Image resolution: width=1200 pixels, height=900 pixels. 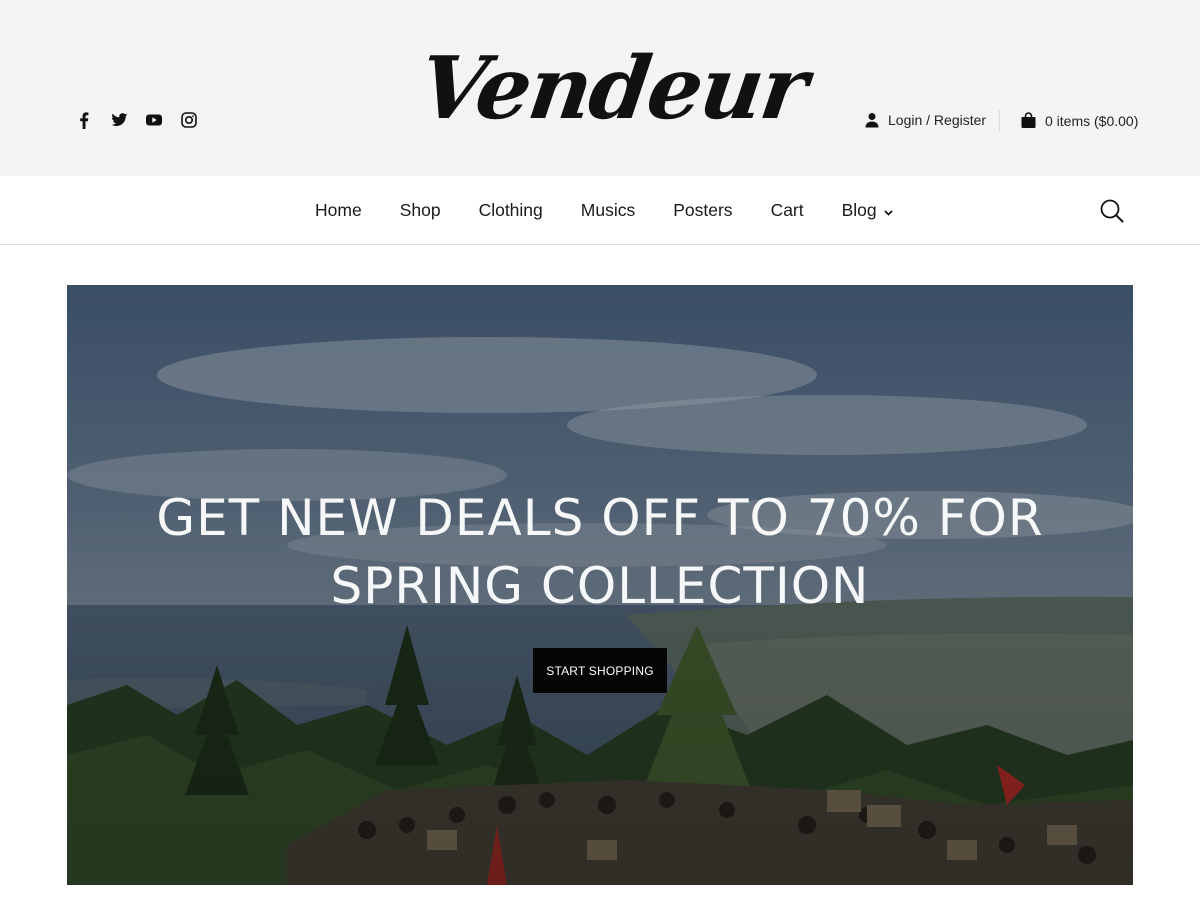 I want to click on user-icon, so click(x=872, y=120).